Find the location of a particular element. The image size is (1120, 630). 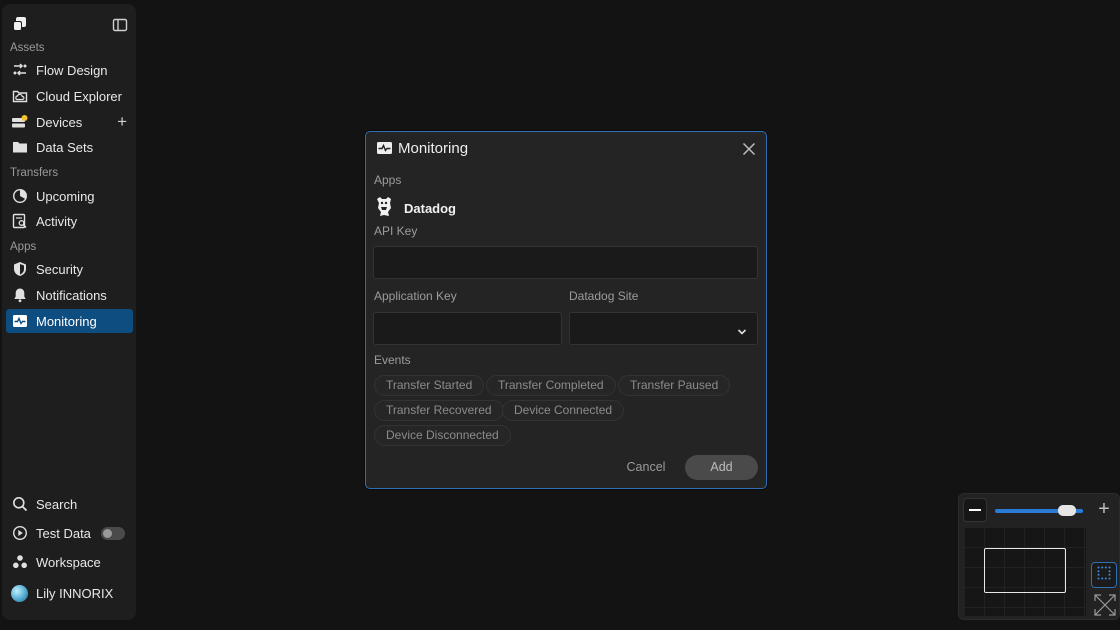

sidebar-item-label: Security is located at coordinates (59, 269).